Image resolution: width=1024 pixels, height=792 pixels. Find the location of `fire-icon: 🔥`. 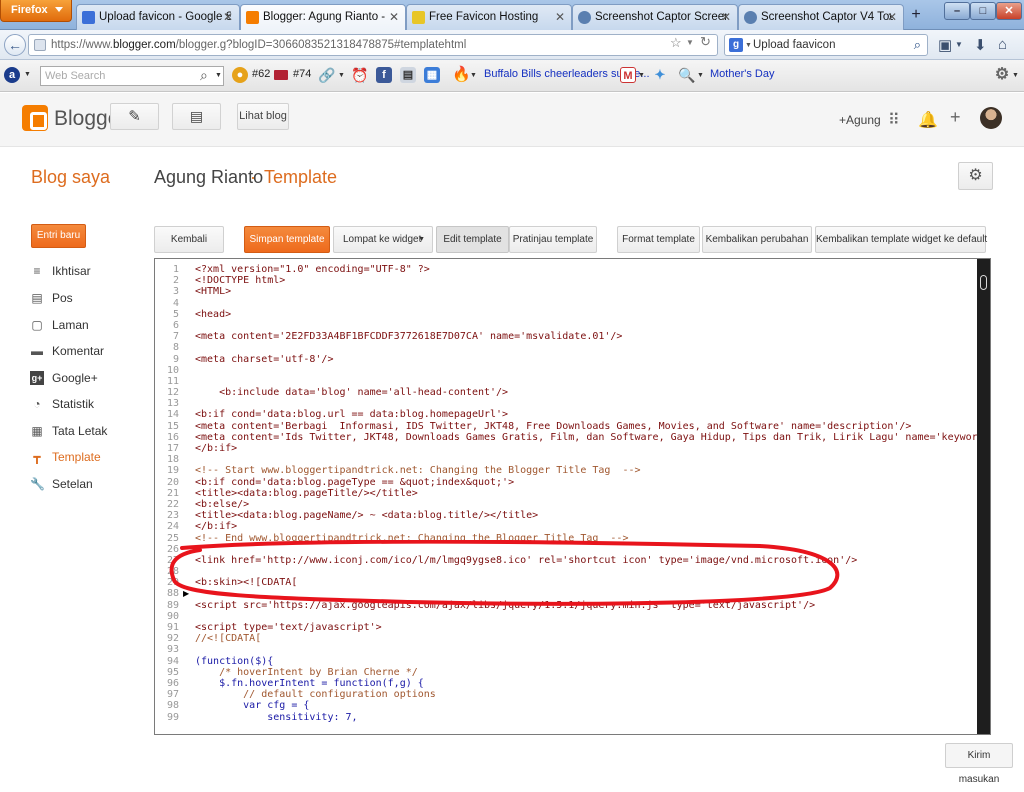

fire-icon: 🔥 is located at coordinates (461, 75).